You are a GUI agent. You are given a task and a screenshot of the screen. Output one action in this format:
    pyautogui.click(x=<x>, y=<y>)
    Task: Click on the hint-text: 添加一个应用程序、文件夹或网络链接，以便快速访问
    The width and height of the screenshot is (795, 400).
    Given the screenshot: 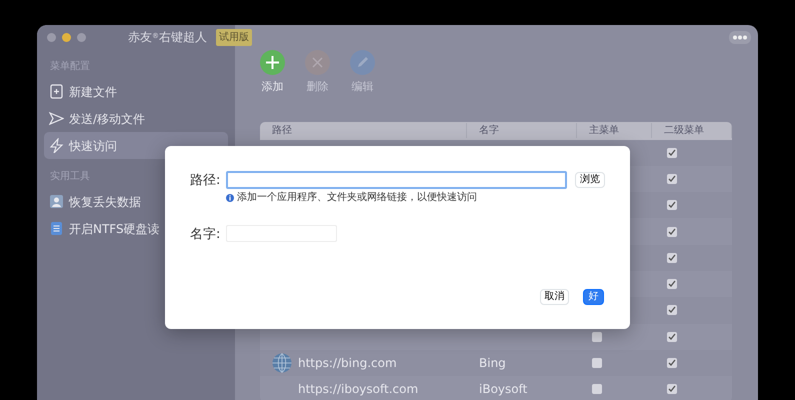 What is the action you would take?
    pyautogui.click(x=357, y=197)
    